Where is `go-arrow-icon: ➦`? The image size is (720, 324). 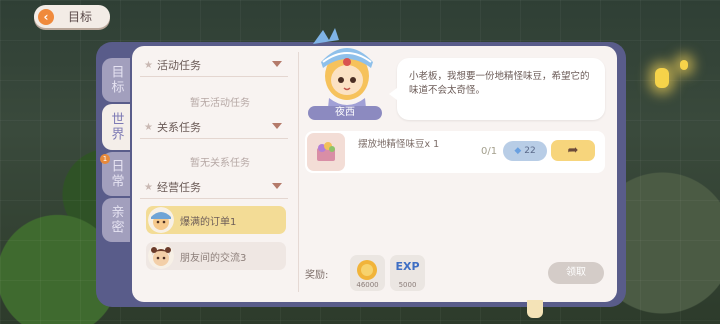
go-arrow-icon: ➦ is located at coordinates (573, 150).